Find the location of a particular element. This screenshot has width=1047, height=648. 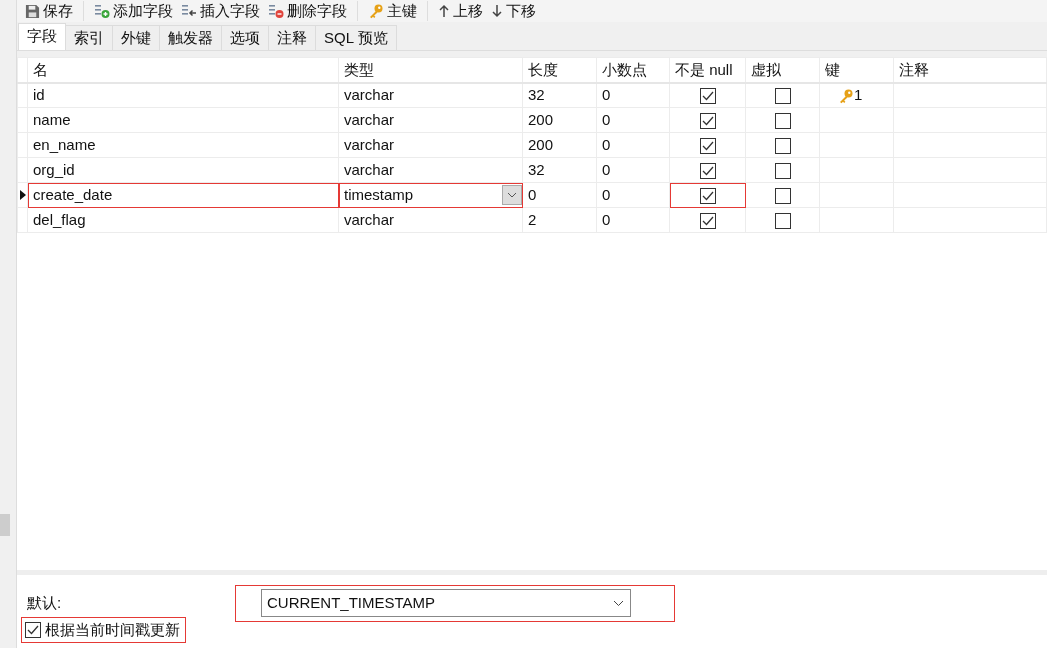

column-header: 类型 is located at coordinates (430, 70).